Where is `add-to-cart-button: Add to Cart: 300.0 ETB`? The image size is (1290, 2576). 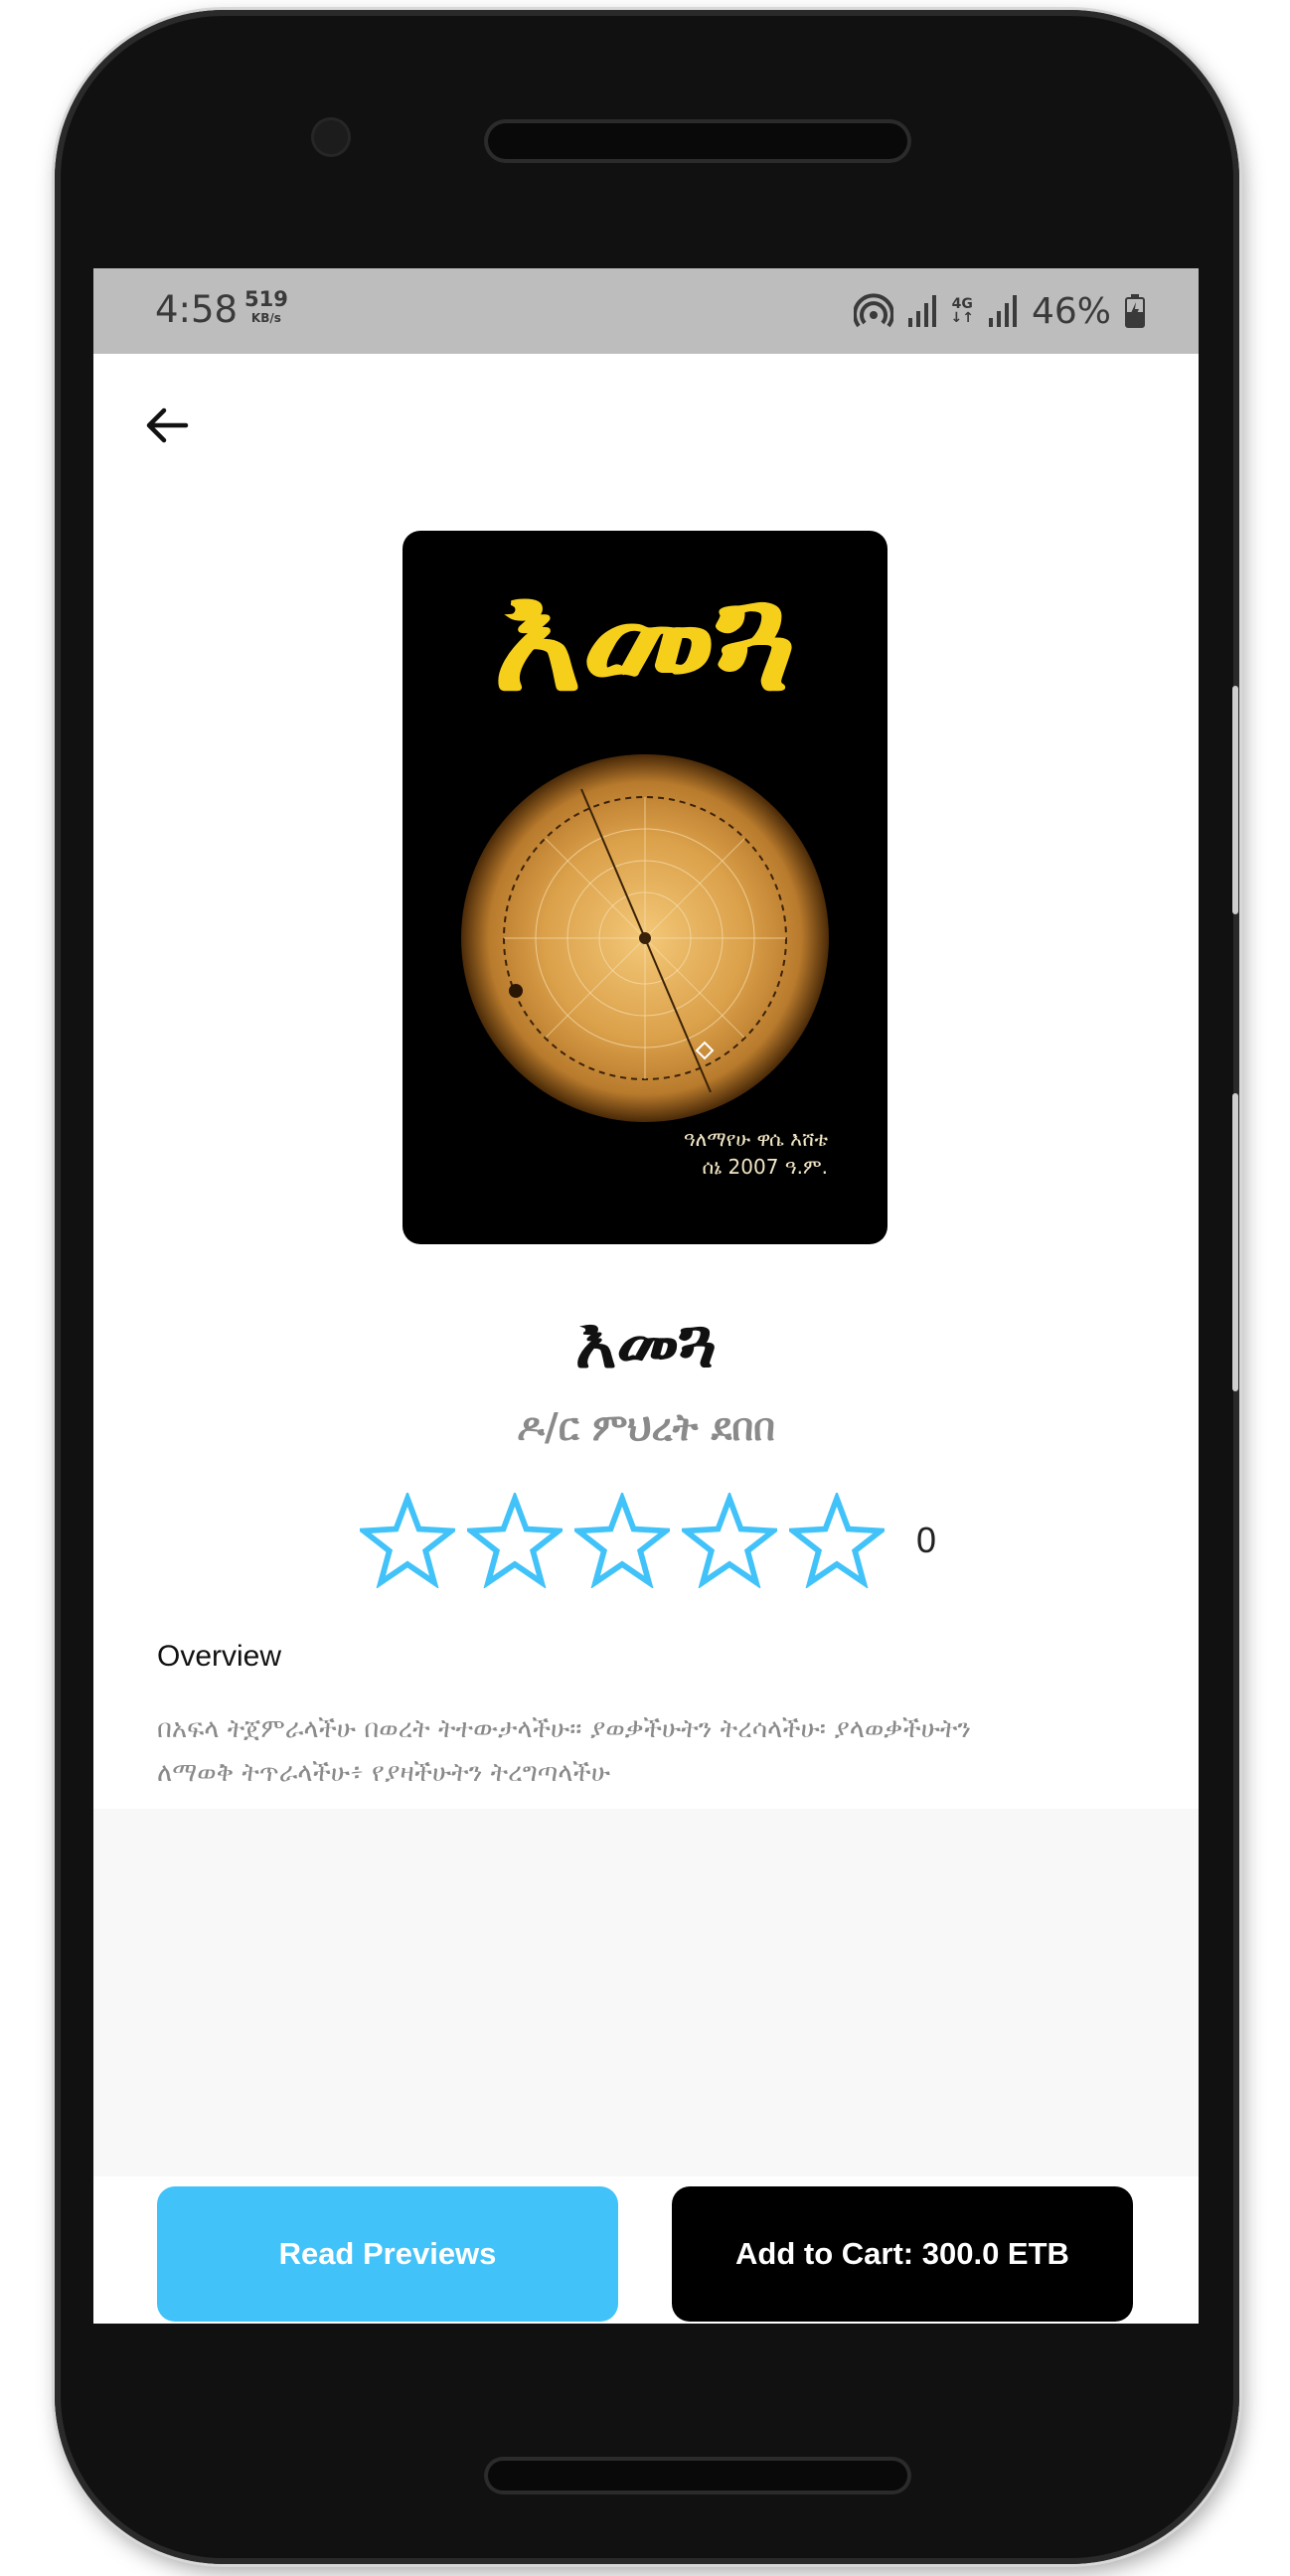
add-to-cart-button: Add to Cart: 300.0 ETB is located at coordinates (903, 2254).